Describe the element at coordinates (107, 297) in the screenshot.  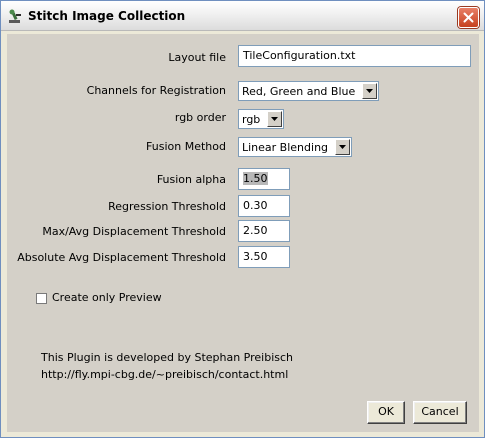
I see `preview-checkbox-label: Create only Preview` at that location.